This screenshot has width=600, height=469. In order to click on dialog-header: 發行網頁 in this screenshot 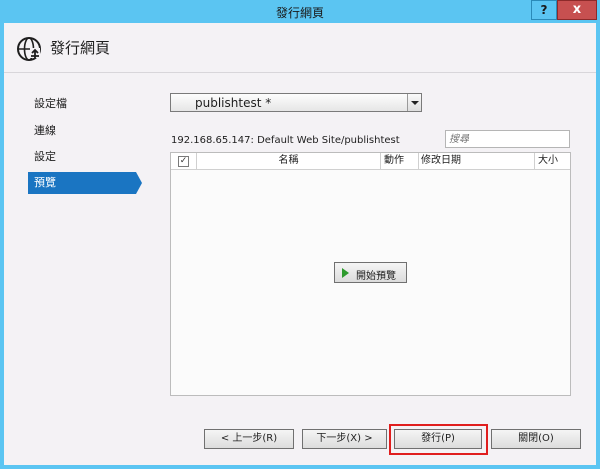, I will do `click(300, 48)`.